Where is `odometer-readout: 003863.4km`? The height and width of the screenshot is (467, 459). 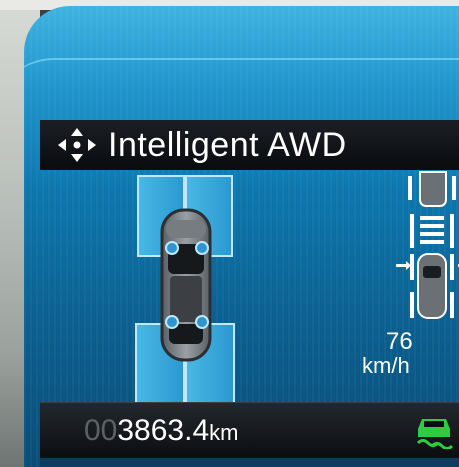
odometer-readout: 003863.4km is located at coordinates (161, 432).